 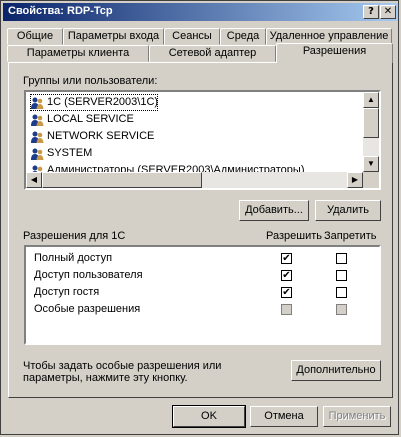 I want to click on groups-label: Группы или пользователи:, so click(x=90, y=81).